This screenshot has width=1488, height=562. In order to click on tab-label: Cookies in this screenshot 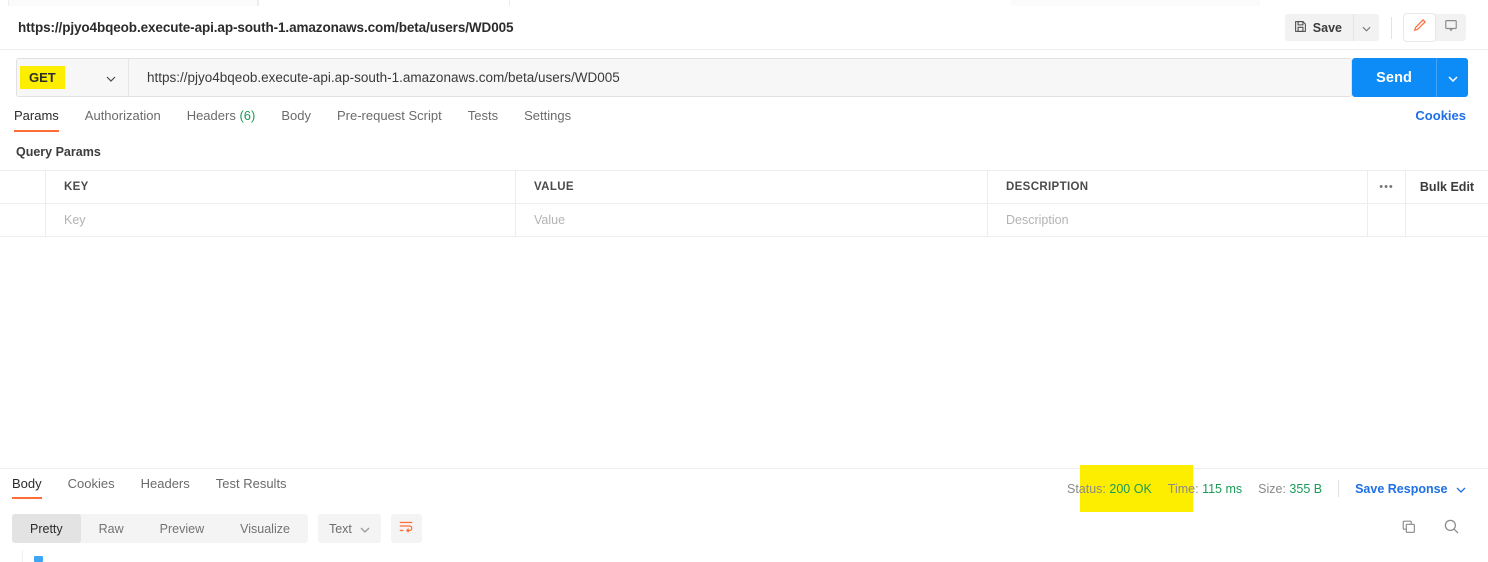, I will do `click(91, 483)`.